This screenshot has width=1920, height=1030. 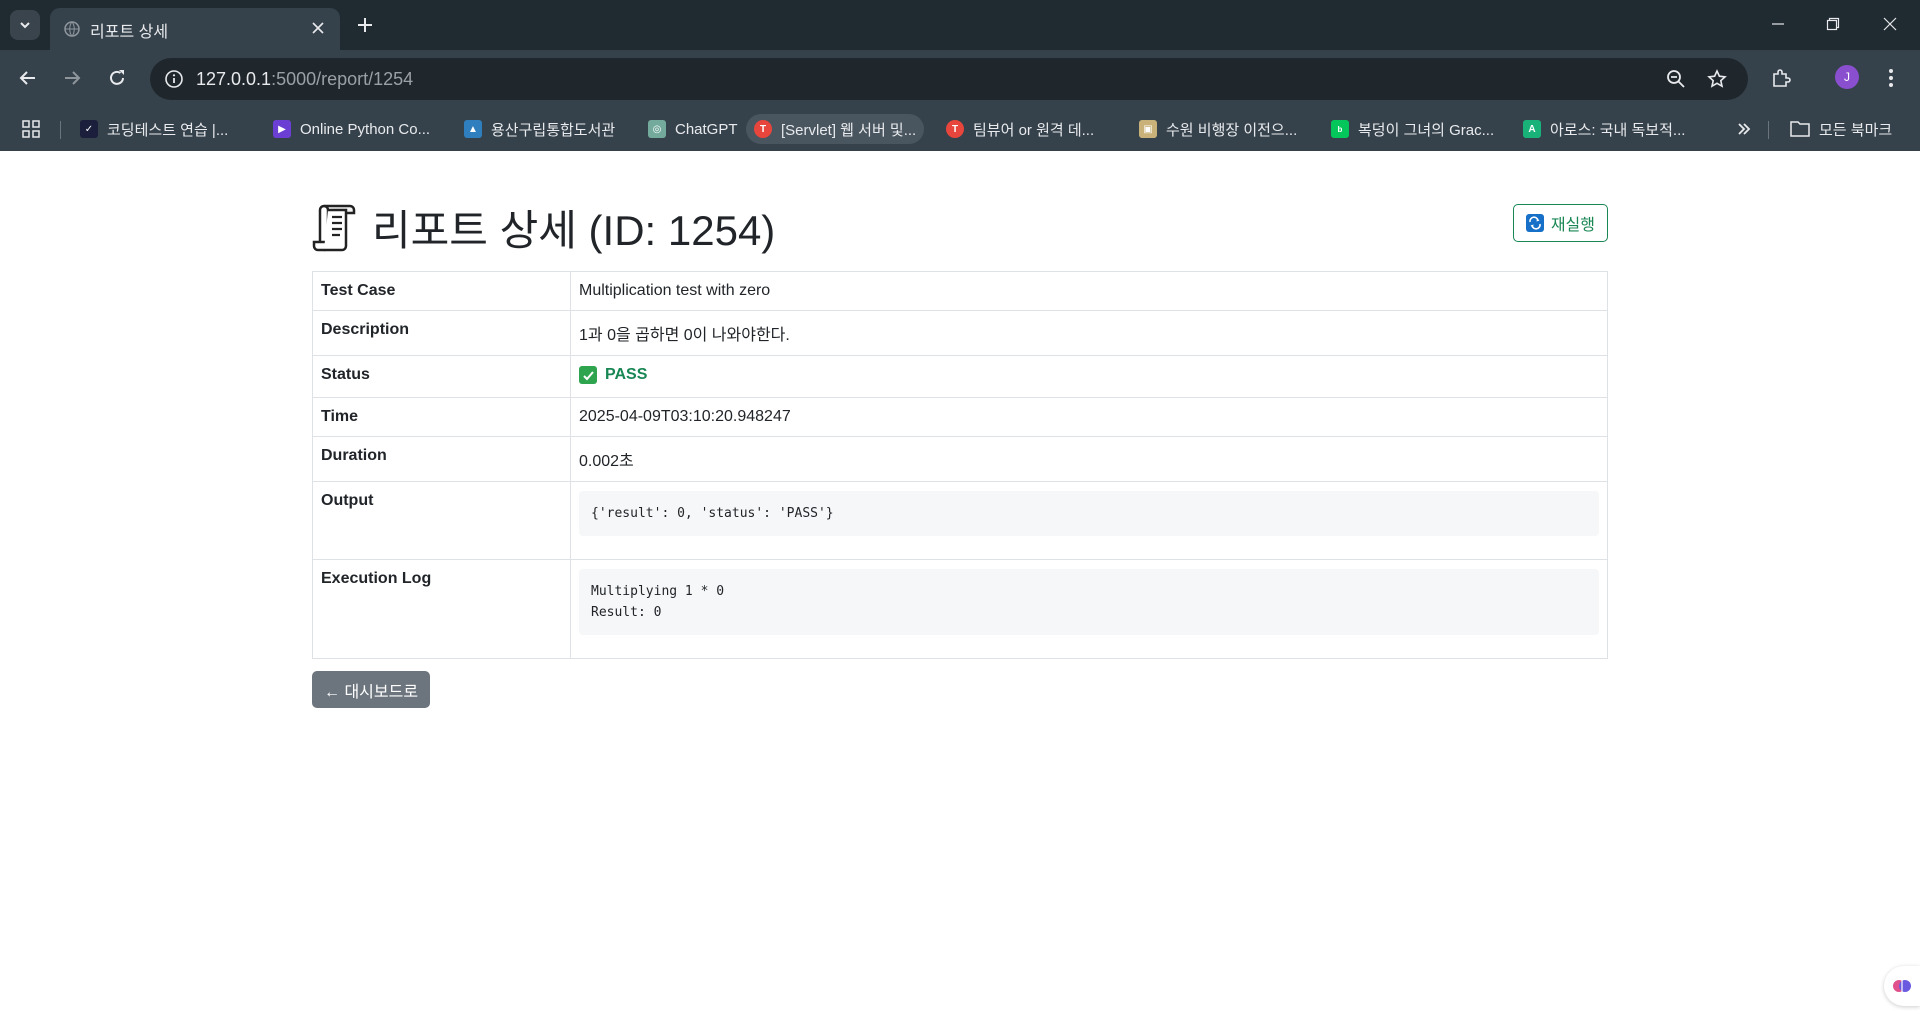 I want to click on bookmark-item: ▲ 용산구립통합도서관, so click(x=539, y=129).